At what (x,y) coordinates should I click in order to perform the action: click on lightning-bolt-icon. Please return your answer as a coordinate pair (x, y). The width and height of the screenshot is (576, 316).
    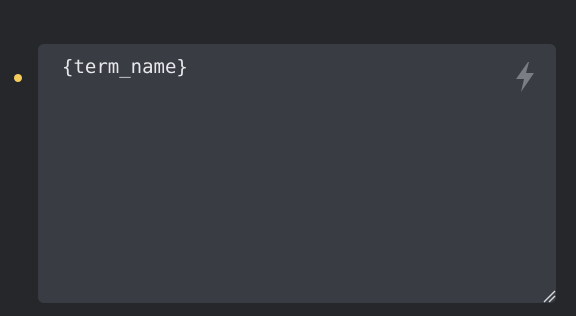
    Looking at the image, I should click on (525, 77).